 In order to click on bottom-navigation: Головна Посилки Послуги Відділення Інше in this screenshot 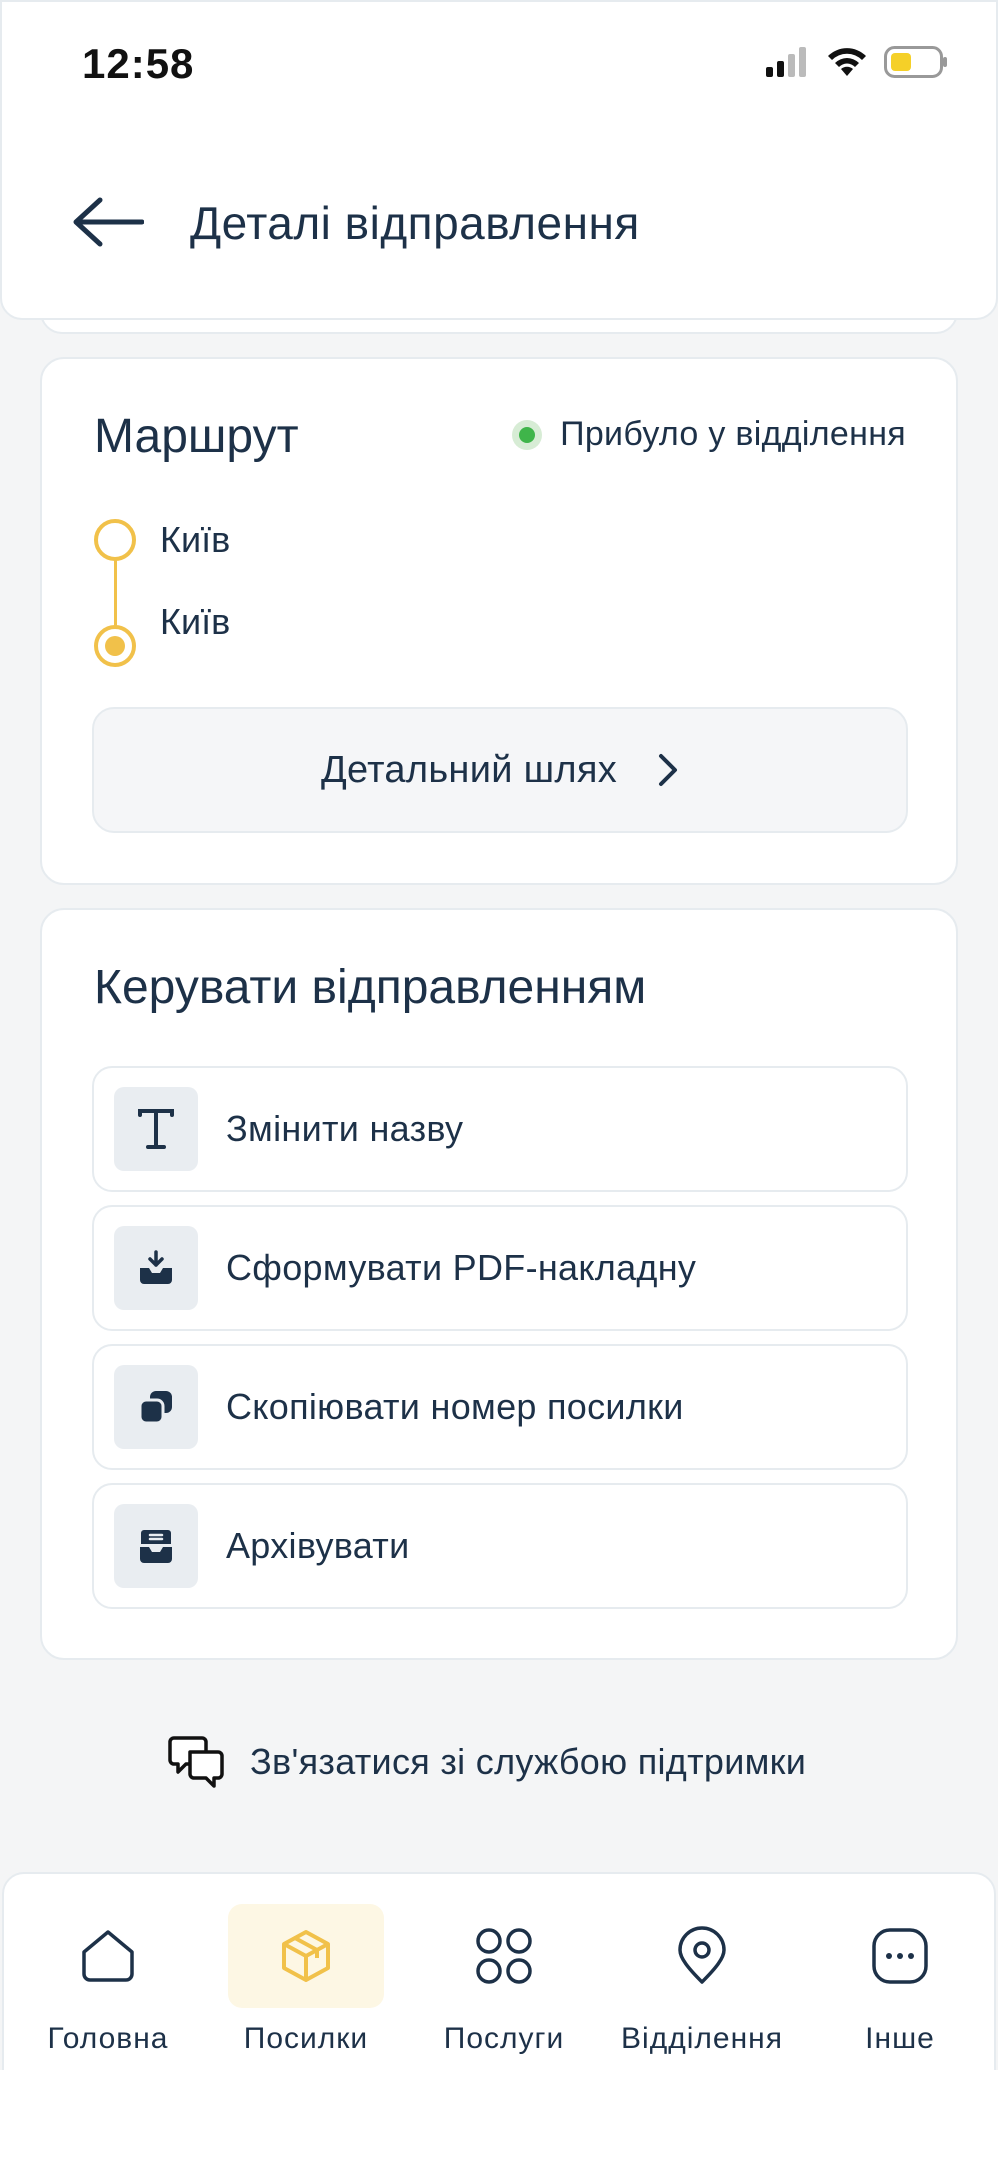, I will do `click(499, 1972)`.